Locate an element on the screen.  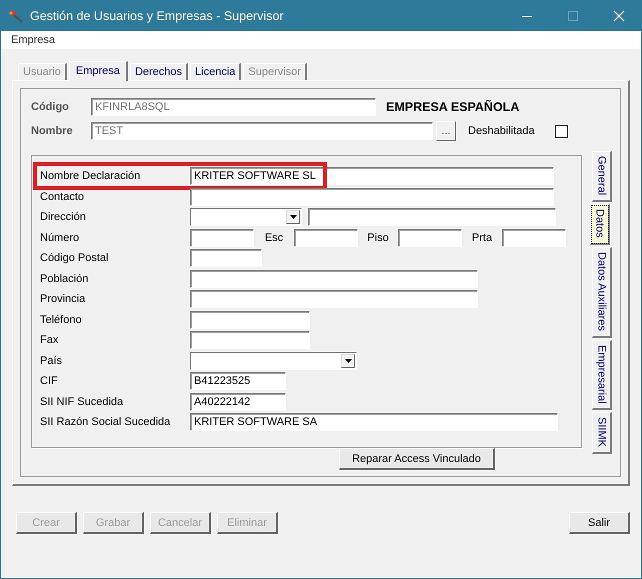
field-label: Contacto is located at coordinates (63, 196).